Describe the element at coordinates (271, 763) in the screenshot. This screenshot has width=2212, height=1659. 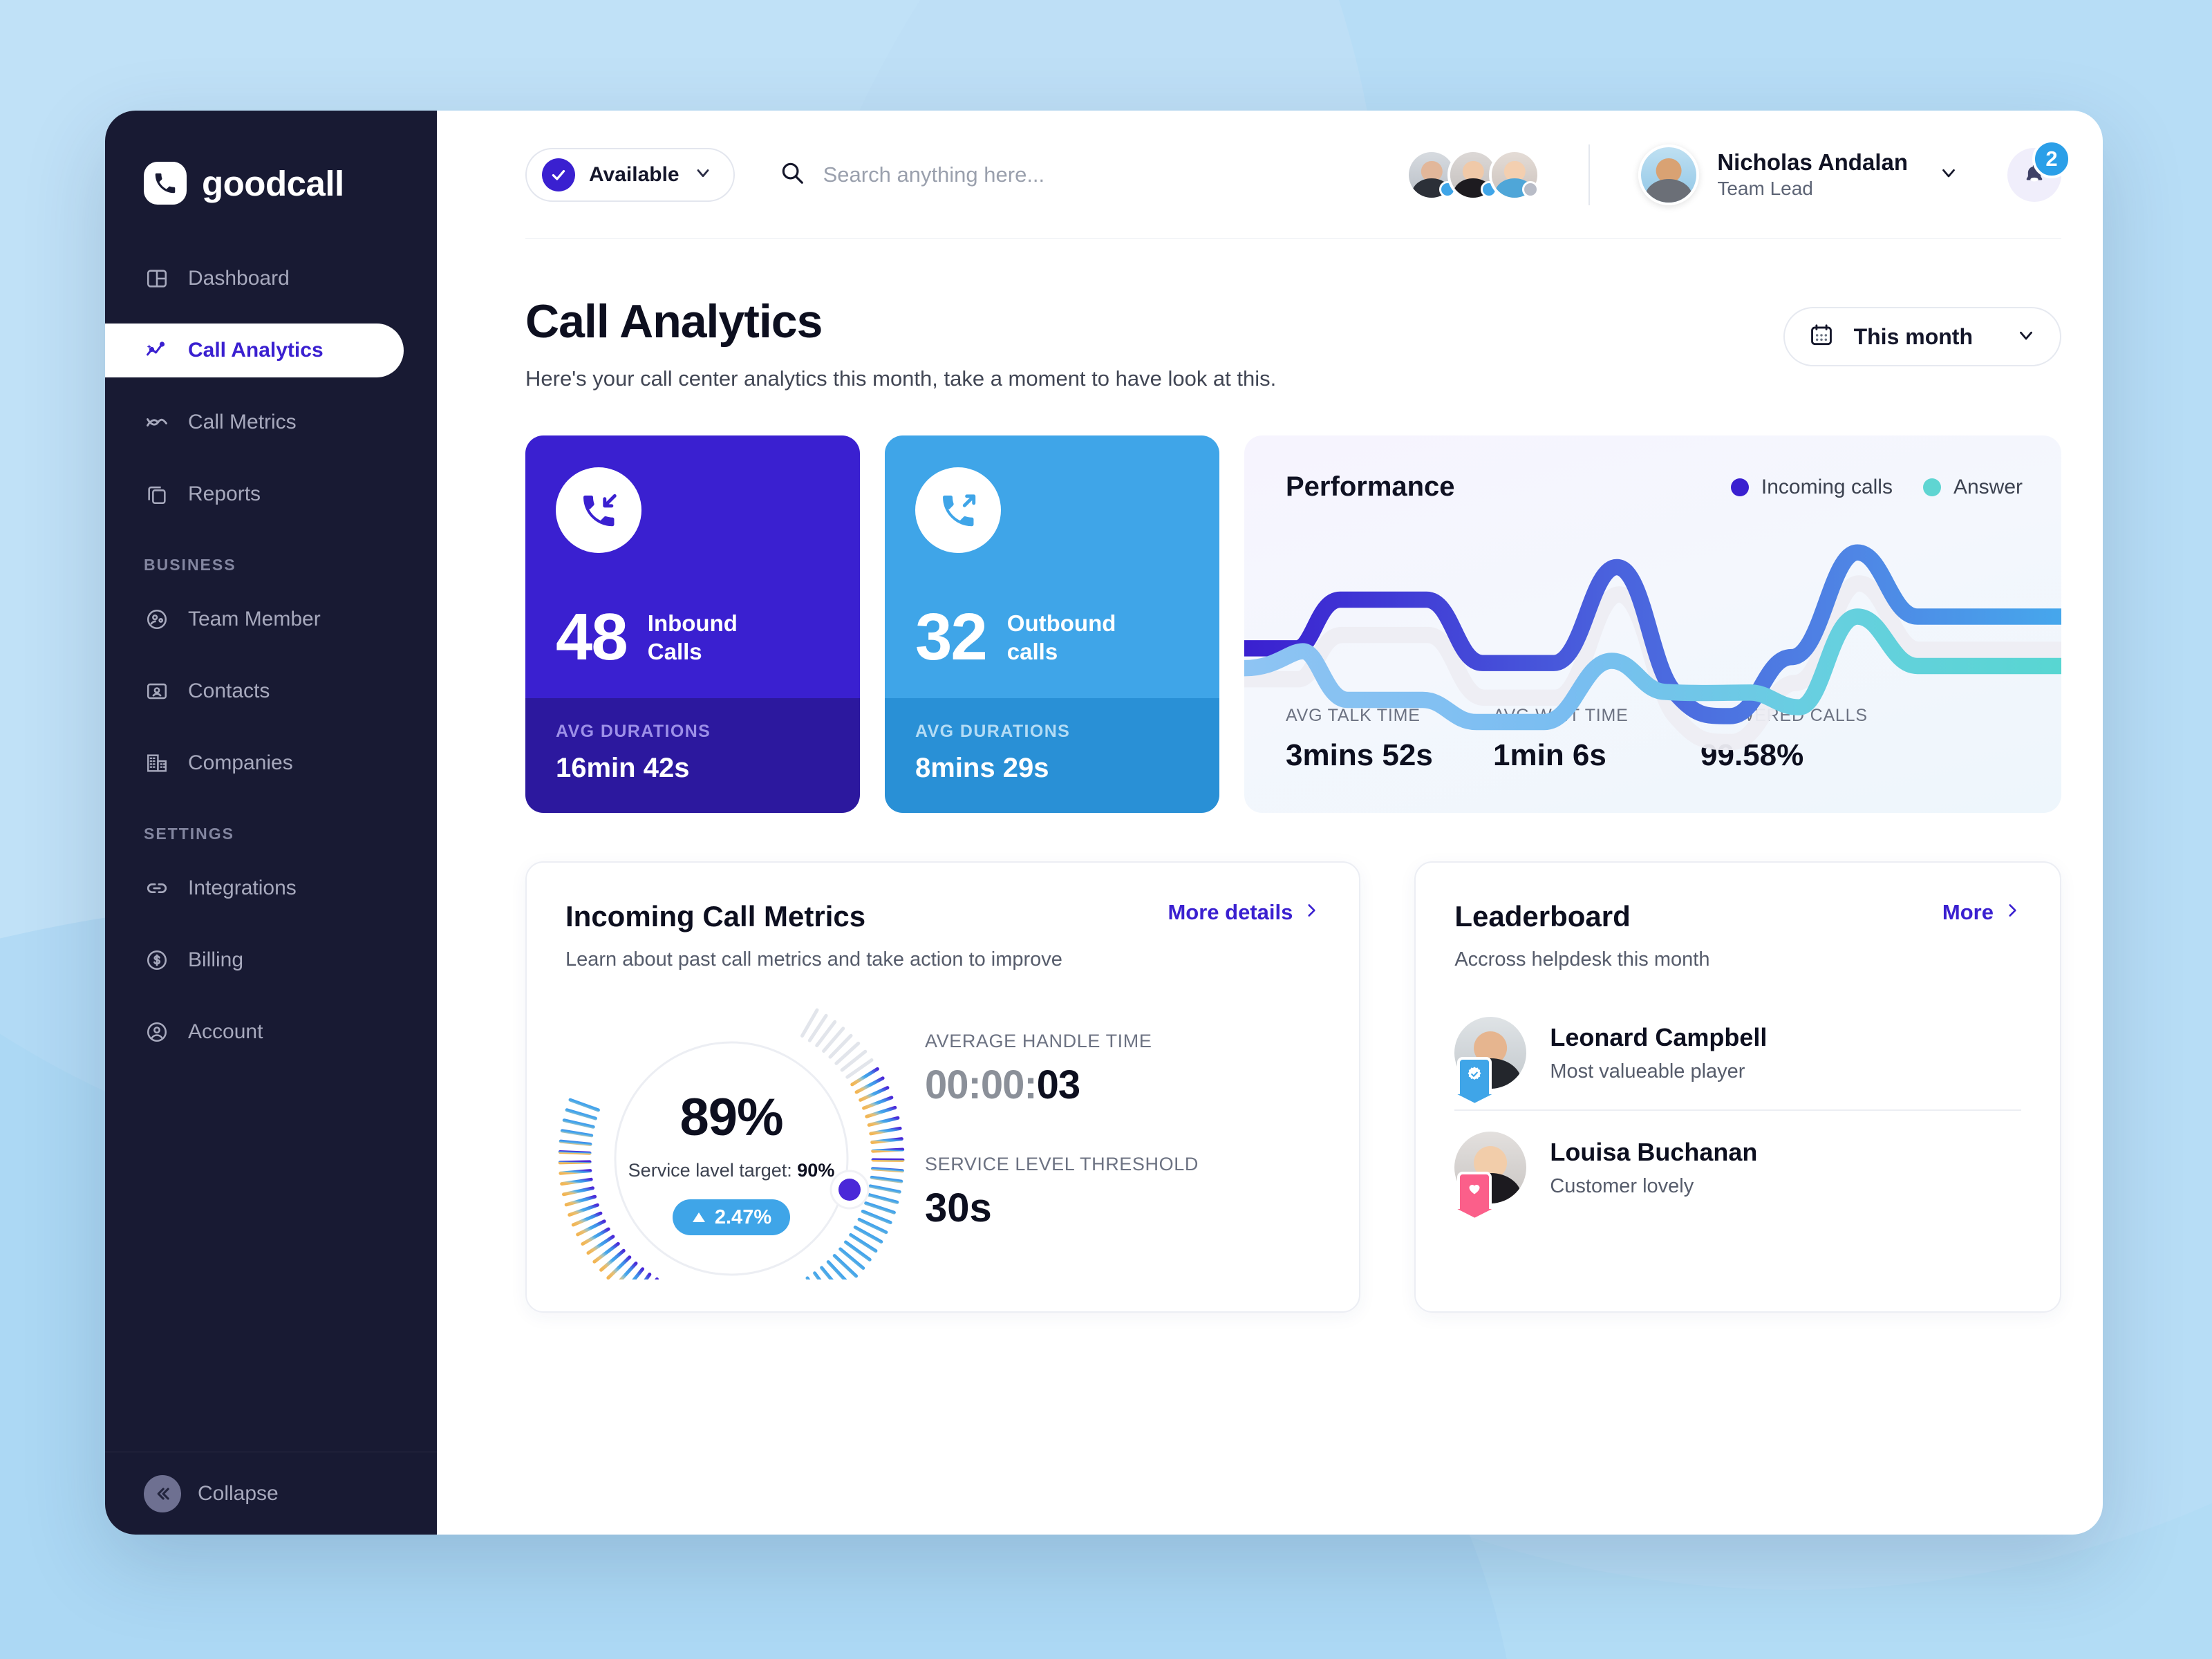
I see `sidebar-item-companies: Companies` at that location.